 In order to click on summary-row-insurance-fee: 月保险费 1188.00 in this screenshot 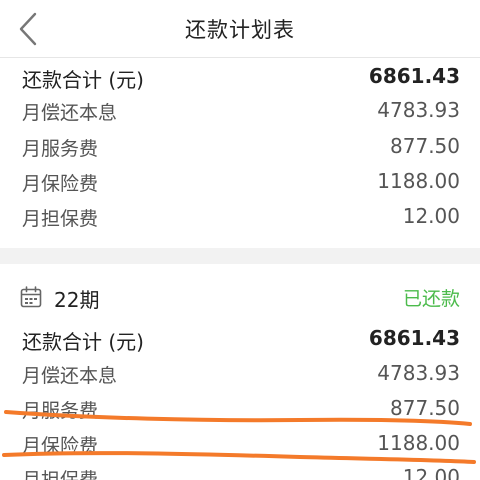, I will do `click(241, 186)`.